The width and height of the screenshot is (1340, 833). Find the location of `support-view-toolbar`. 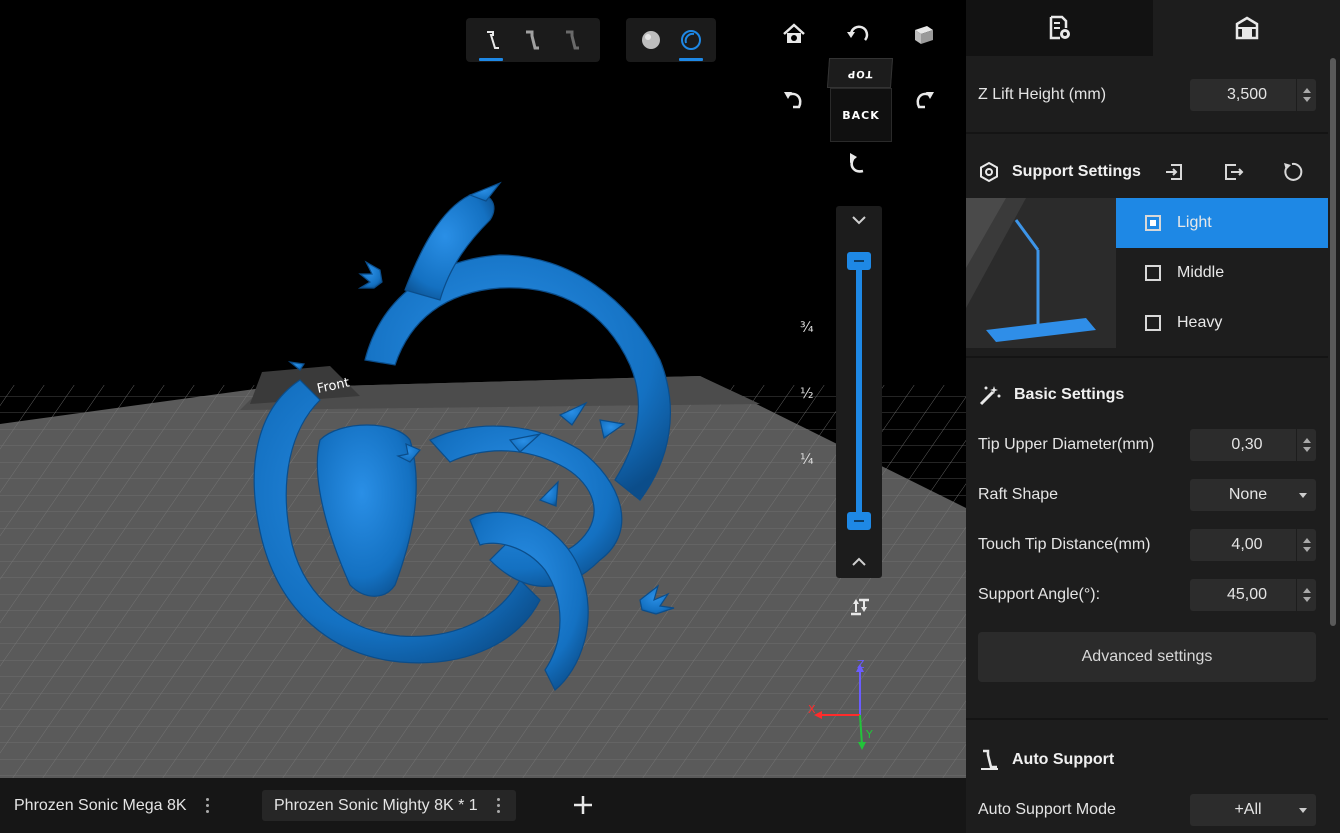

support-view-toolbar is located at coordinates (533, 40).